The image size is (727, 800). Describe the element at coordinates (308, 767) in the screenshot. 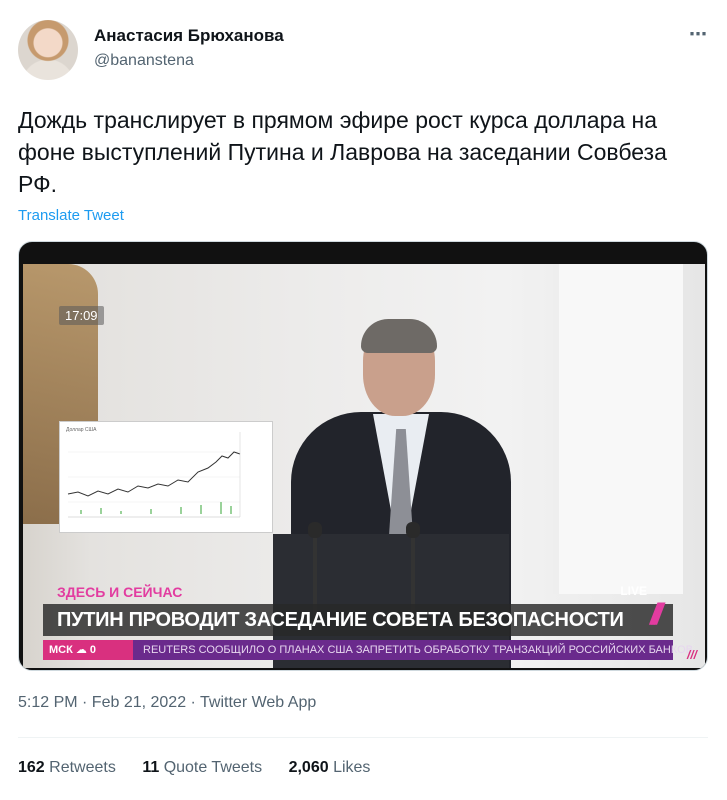

I see `likes-count: 2,060` at that location.